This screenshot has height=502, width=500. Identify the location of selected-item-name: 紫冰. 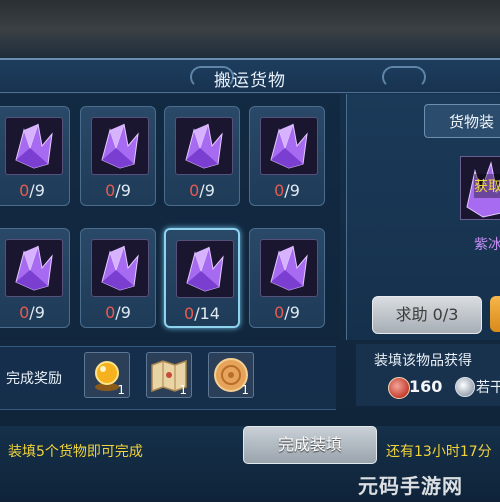
(487, 245).